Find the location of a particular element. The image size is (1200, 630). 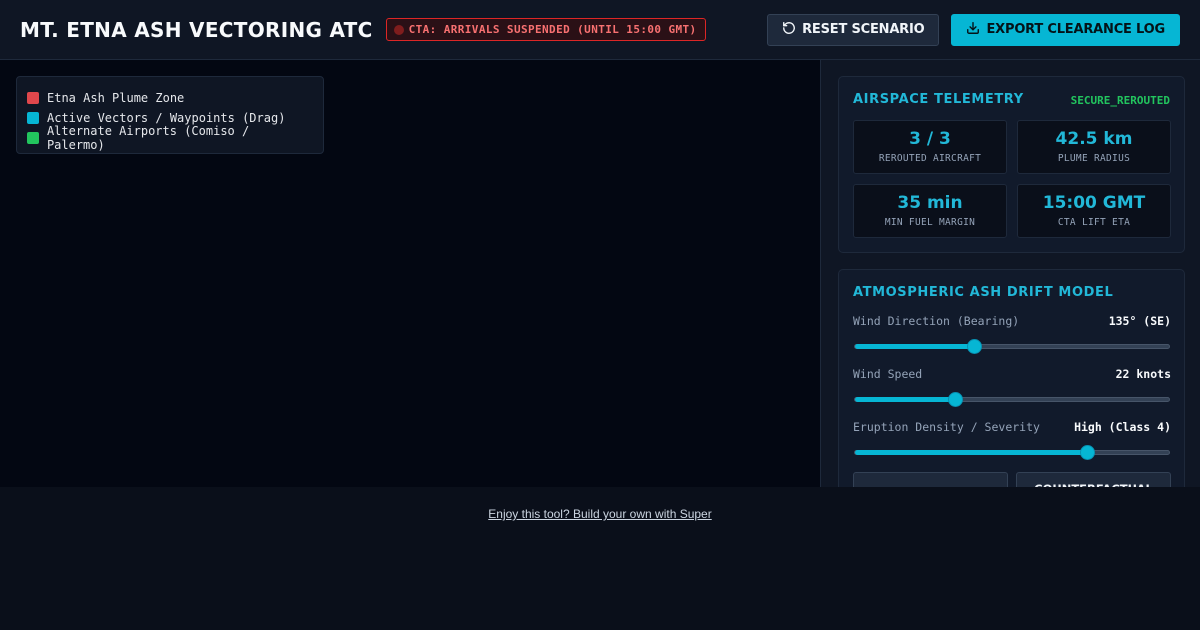

export-clearance-log-label: EXPORT CLEARANCE LOG is located at coordinates (1075, 29).